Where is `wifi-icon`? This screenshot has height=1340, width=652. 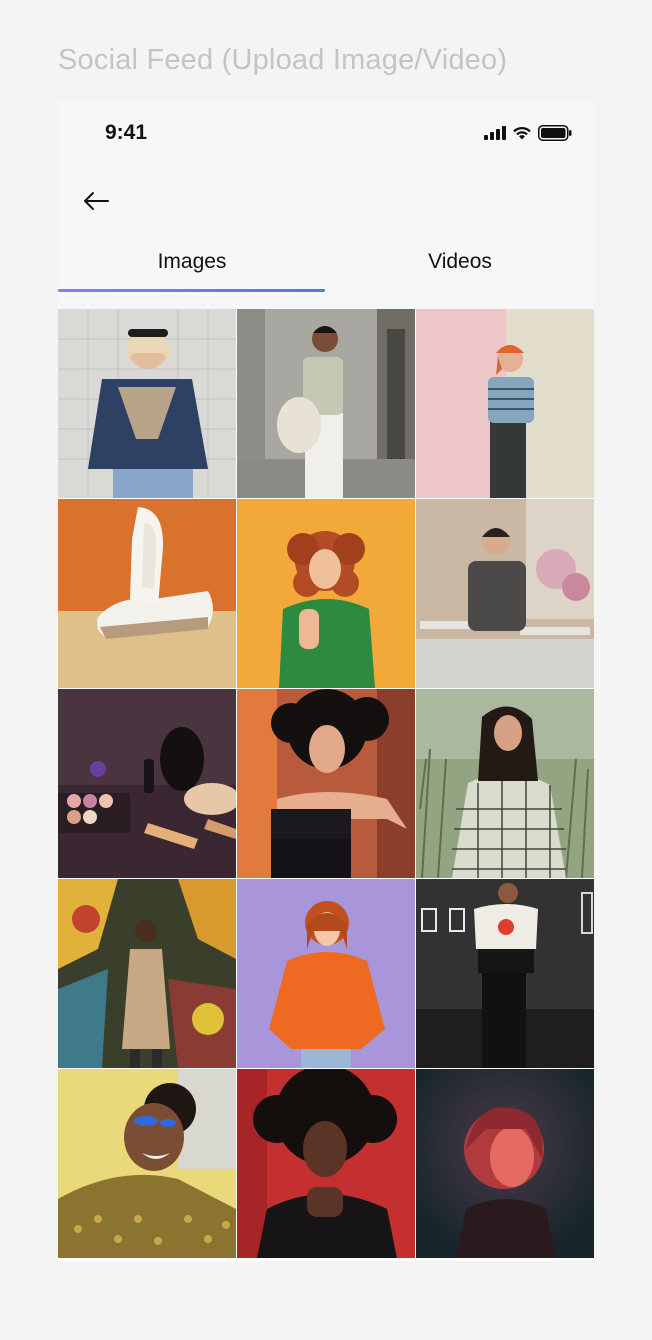
wifi-icon is located at coordinates (522, 135).